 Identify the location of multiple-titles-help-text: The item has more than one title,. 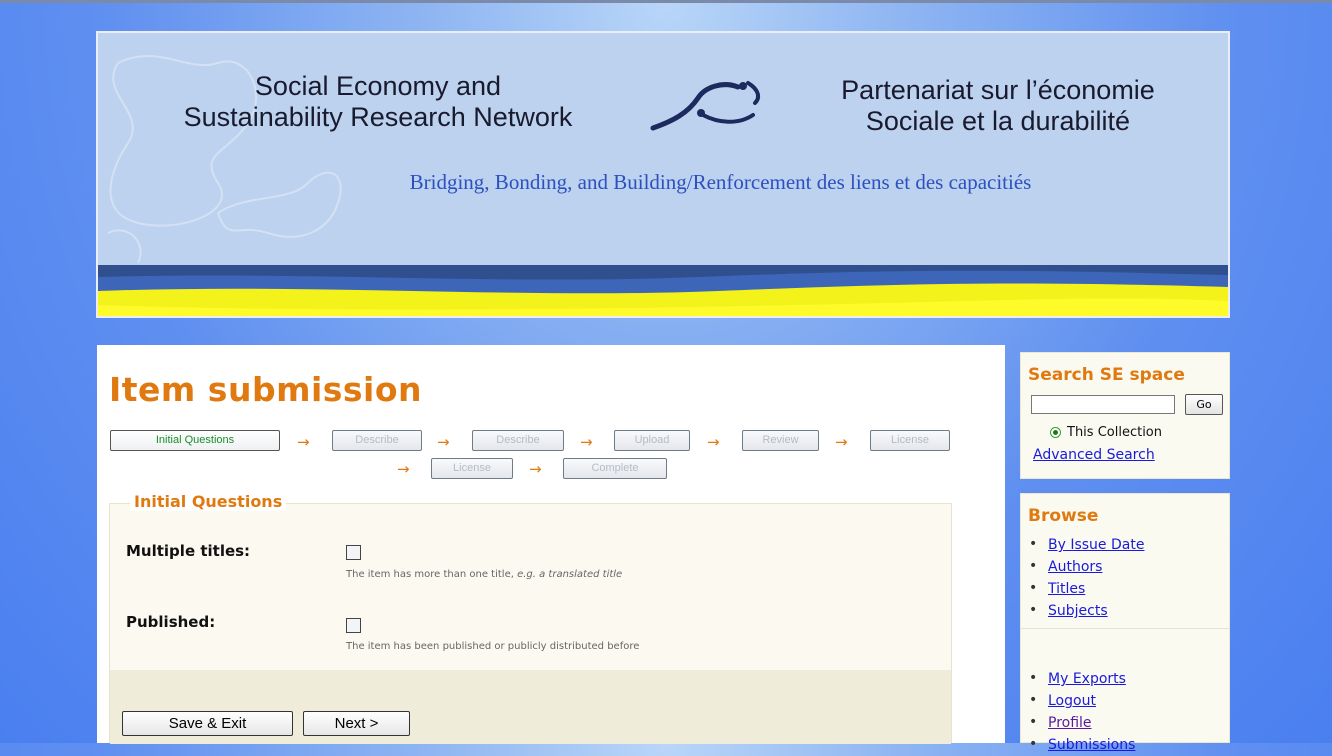
(432, 574).